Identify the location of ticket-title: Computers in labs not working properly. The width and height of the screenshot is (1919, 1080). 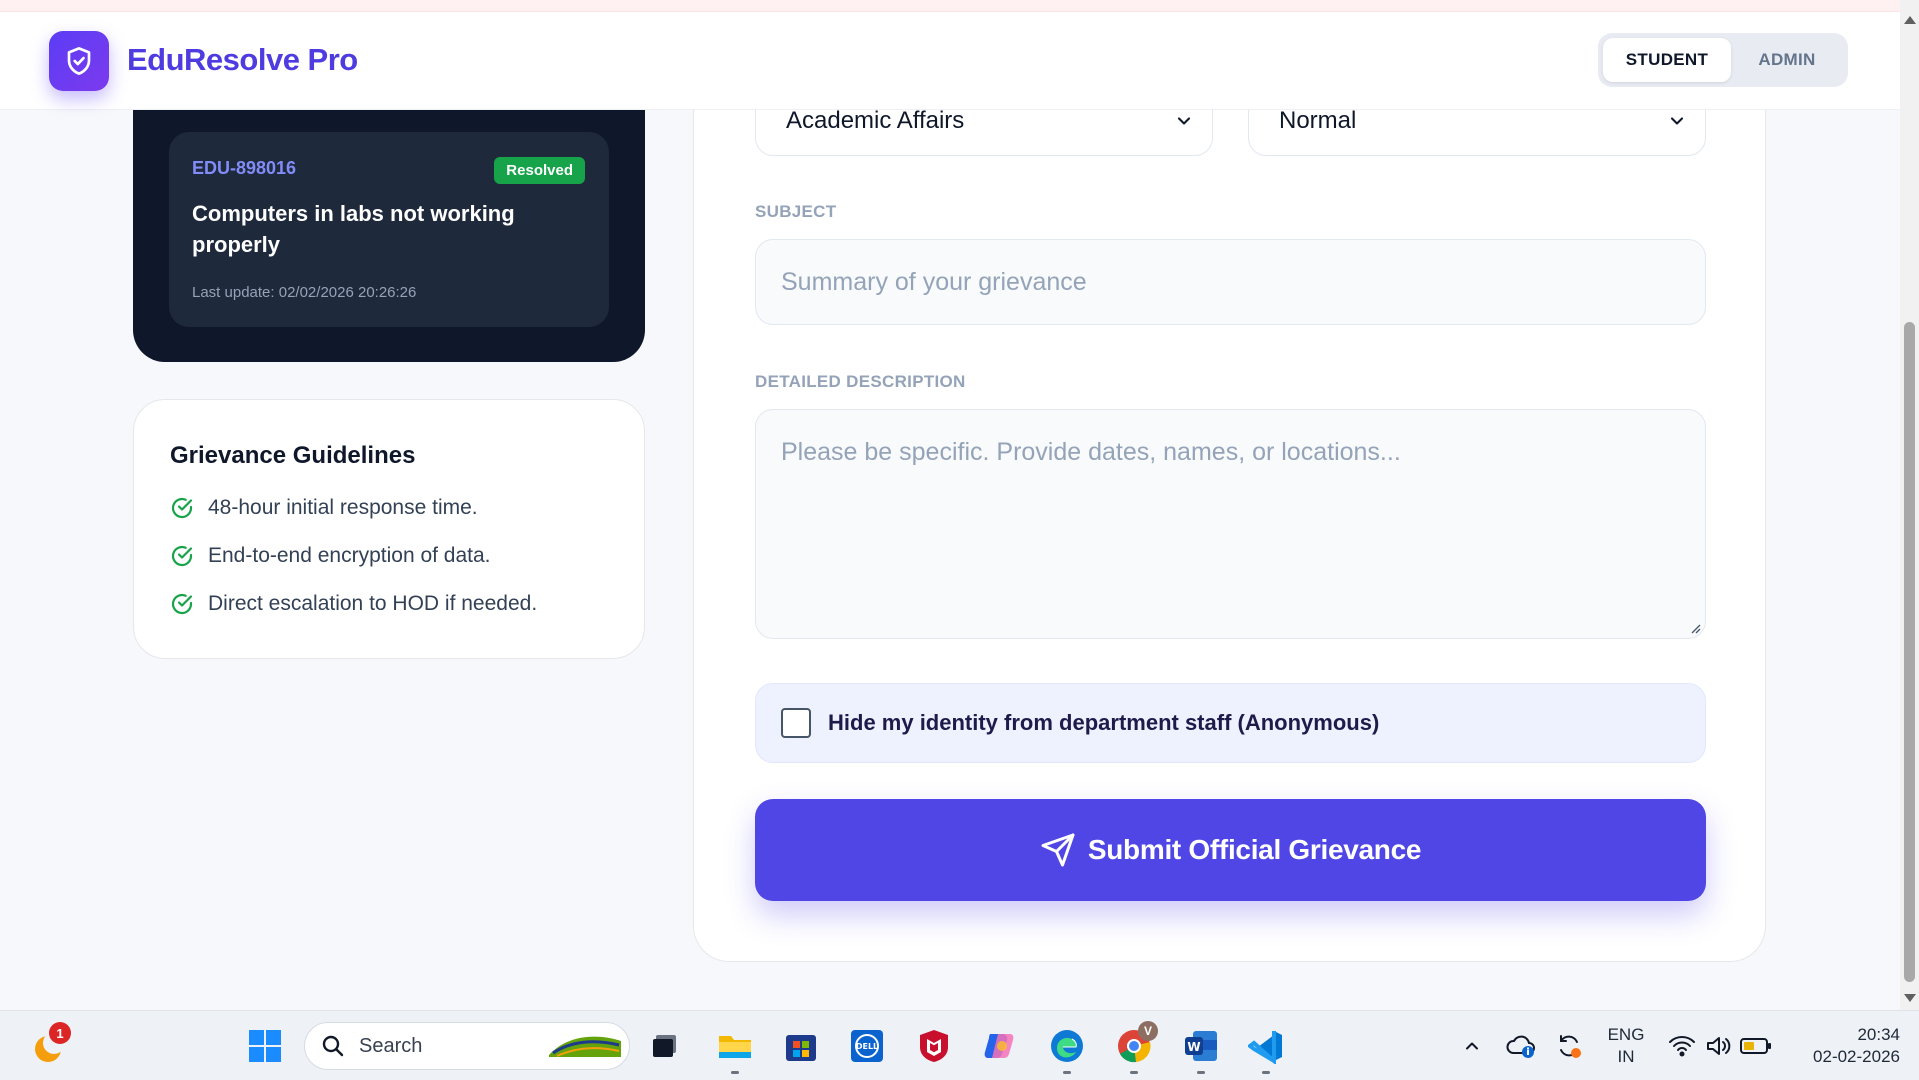
(353, 229).